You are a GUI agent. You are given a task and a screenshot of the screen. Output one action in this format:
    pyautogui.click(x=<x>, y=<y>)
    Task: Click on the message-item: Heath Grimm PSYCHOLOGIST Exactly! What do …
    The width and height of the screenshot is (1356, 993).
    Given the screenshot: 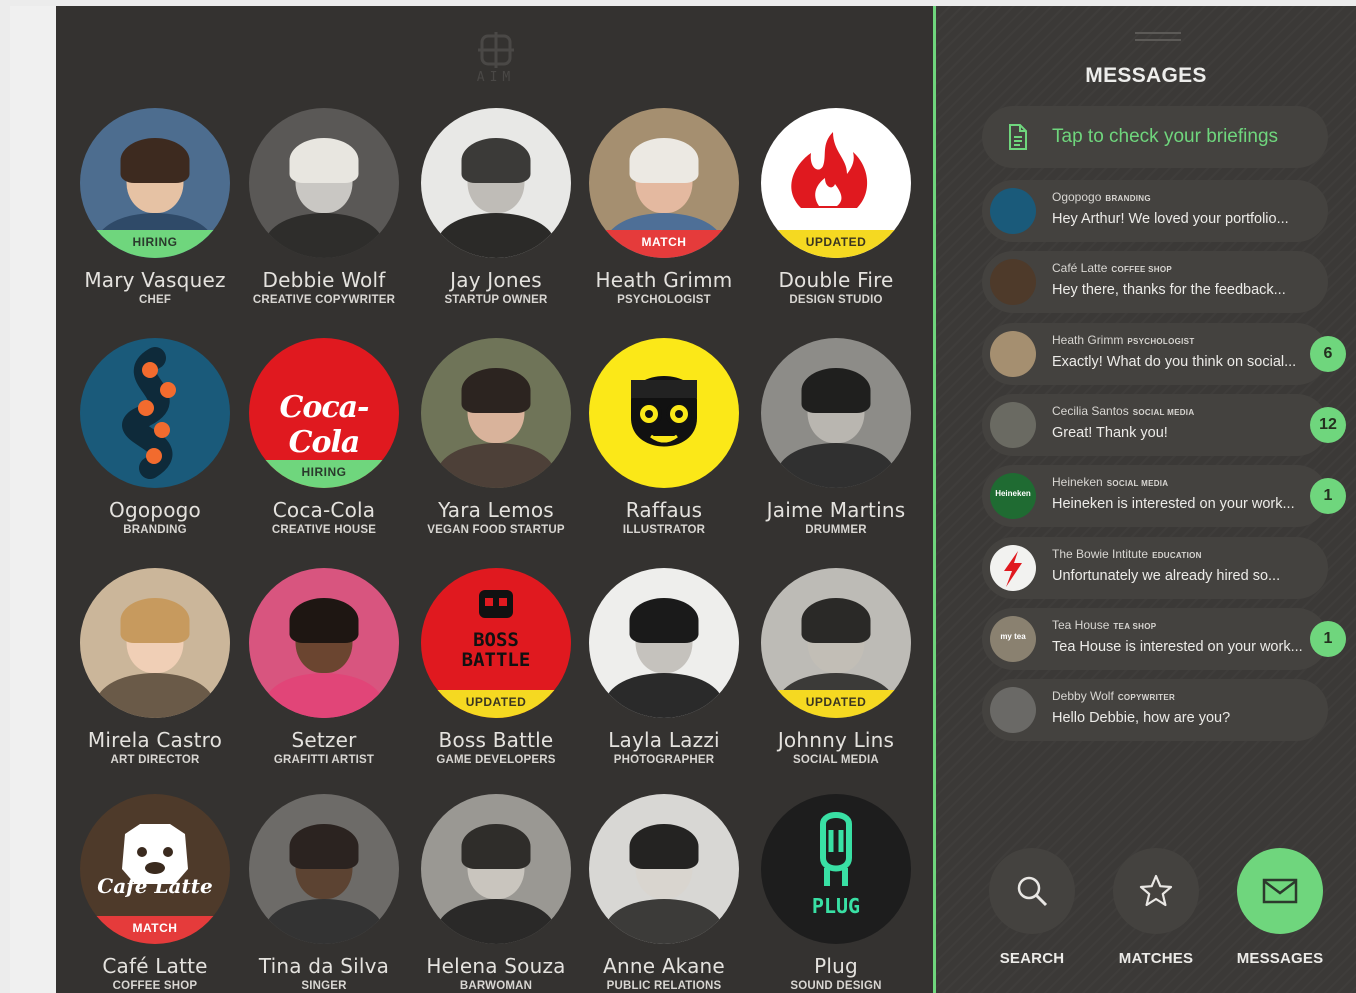 What is the action you would take?
    pyautogui.click(x=1155, y=354)
    